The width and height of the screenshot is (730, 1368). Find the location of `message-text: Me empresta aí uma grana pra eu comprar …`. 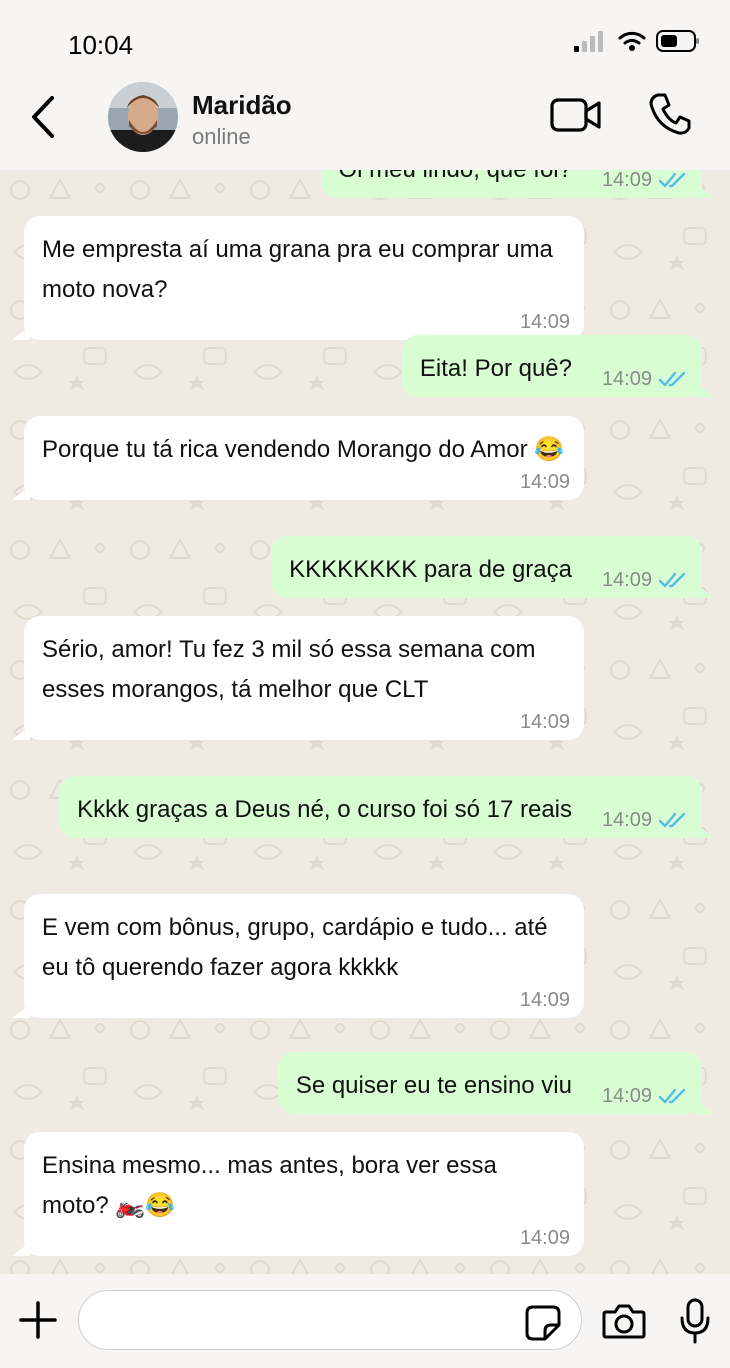

message-text: Me empresta aí uma grana pra eu comprar … is located at coordinates (297, 269).